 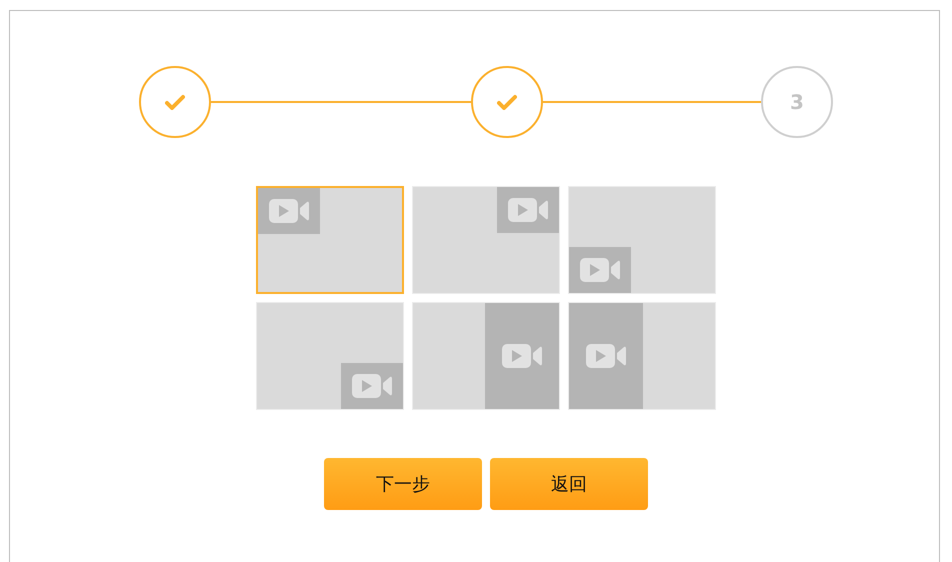 I want to click on next-button: 下一步, so click(x=403, y=484).